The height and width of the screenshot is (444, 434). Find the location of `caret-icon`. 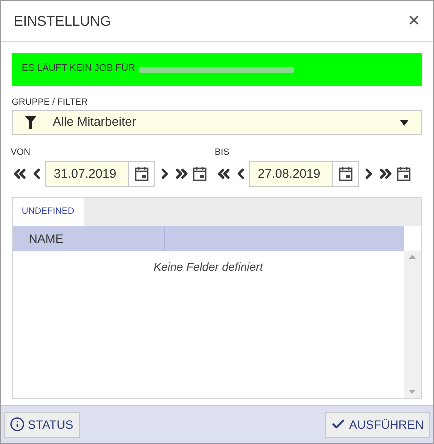

caret-icon is located at coordinates (404, 123).